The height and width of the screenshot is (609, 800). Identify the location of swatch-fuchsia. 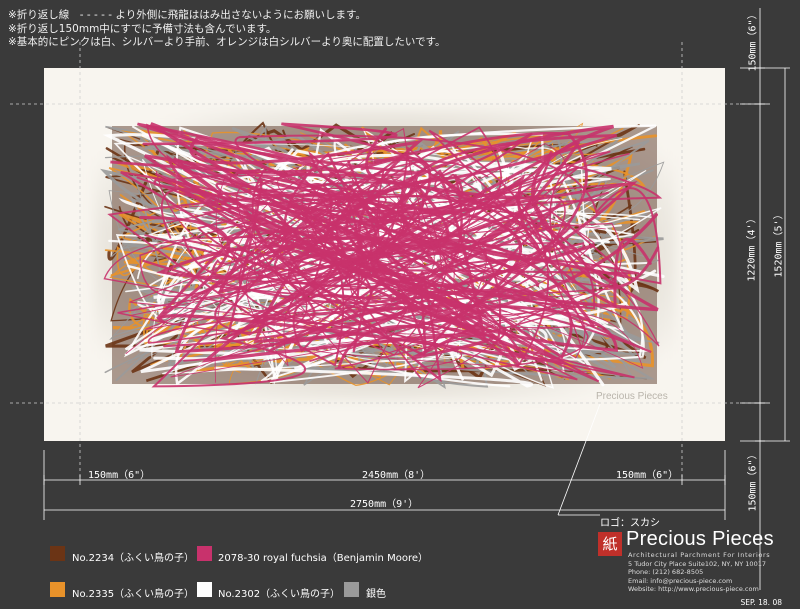
(204, 553).